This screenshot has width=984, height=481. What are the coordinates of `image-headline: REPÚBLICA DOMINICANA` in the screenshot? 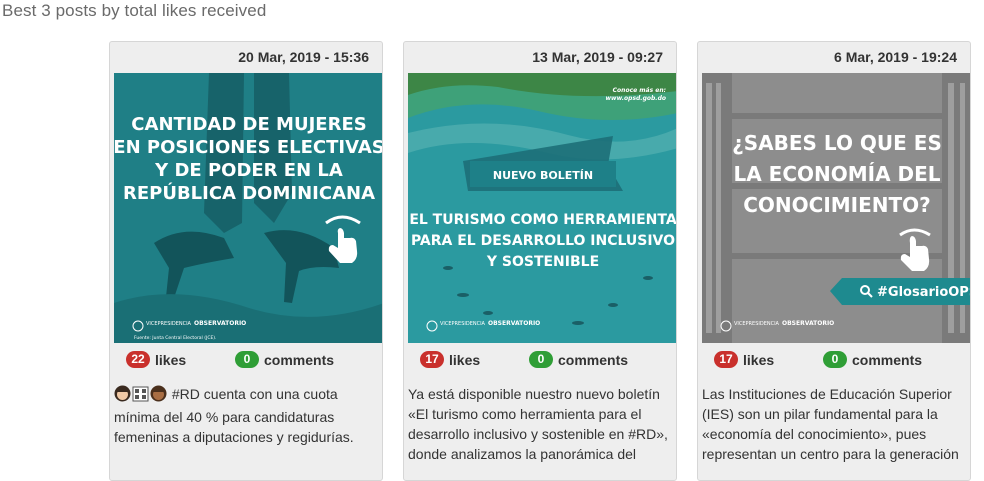 It's located at (249, 193).